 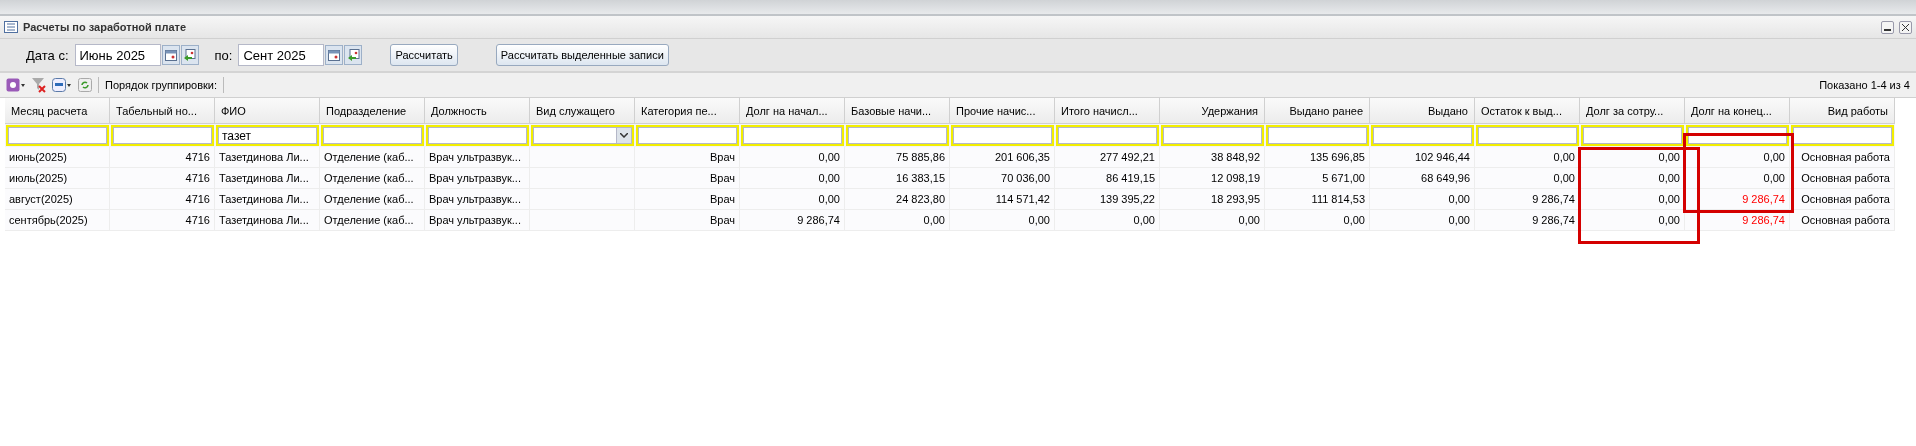 What do you see at coordinates (1212, 178) in the screenshot?
I see `table-cell: 12 098,19` at bounding box center [1212, 178].